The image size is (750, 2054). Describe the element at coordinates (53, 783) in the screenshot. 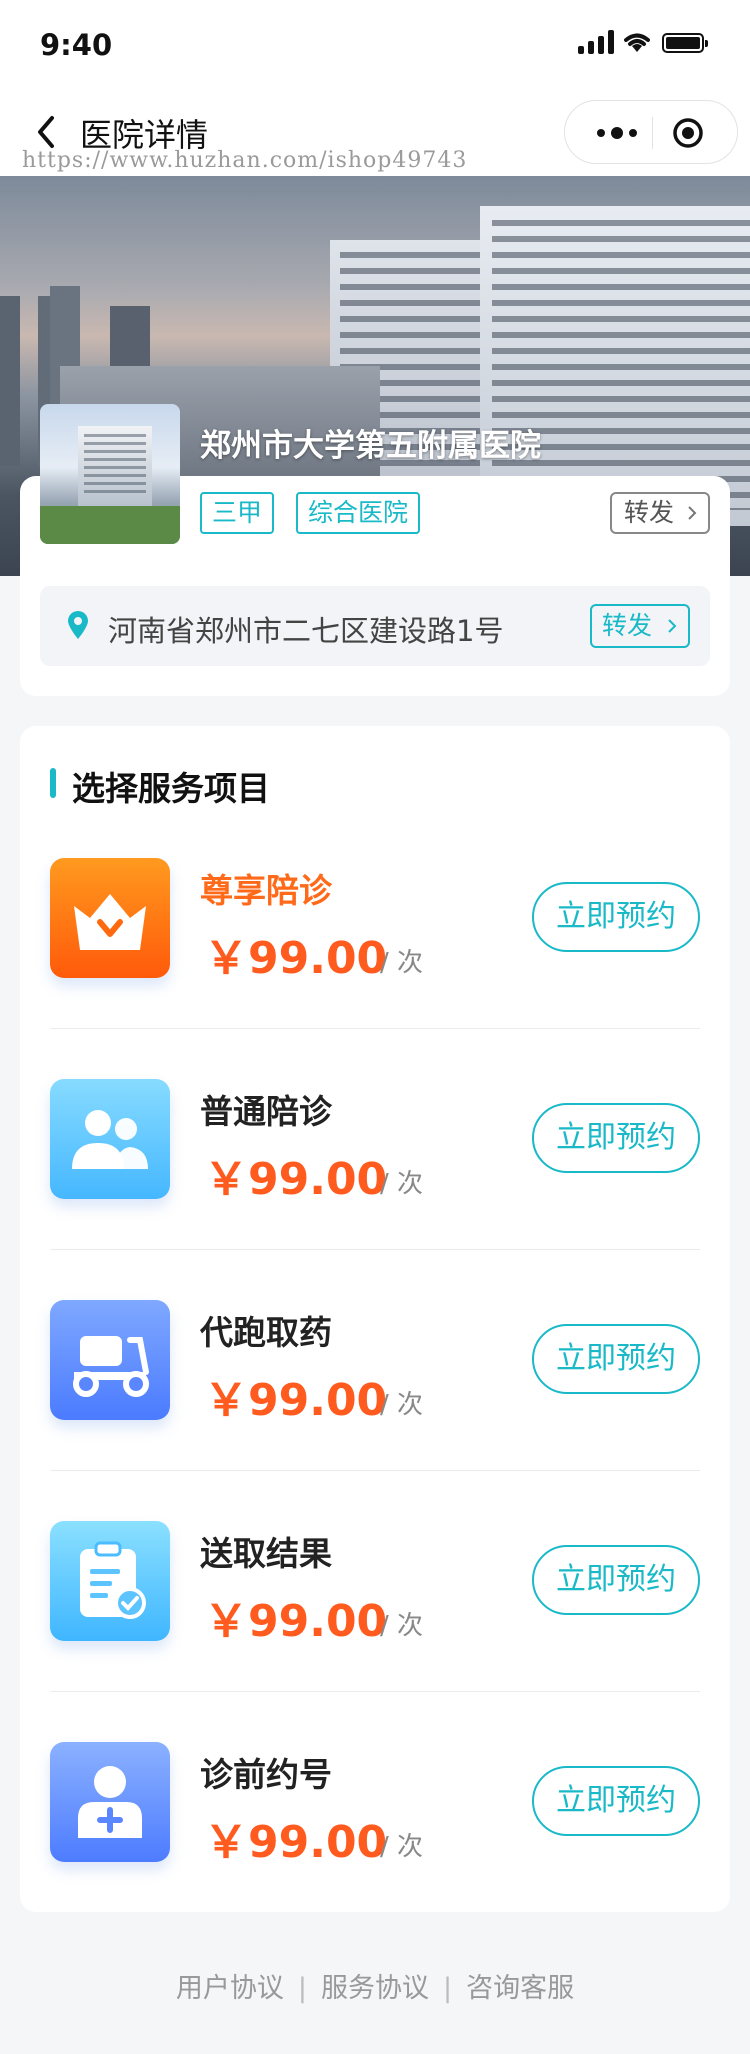

I see `section-title-accent` at that location.